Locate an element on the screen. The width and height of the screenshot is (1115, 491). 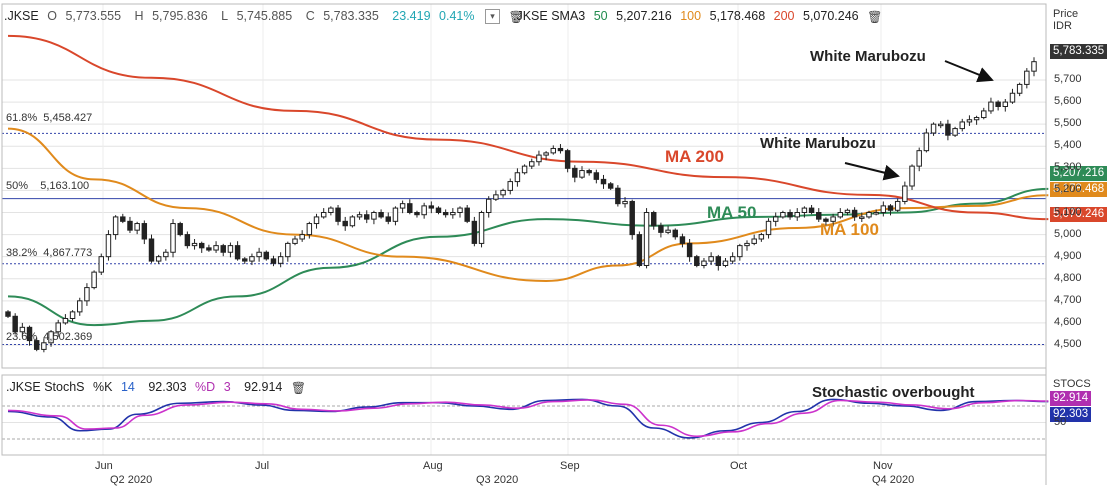
stoch-d-tag: 92.914 is located at coordinates (1071, 398).